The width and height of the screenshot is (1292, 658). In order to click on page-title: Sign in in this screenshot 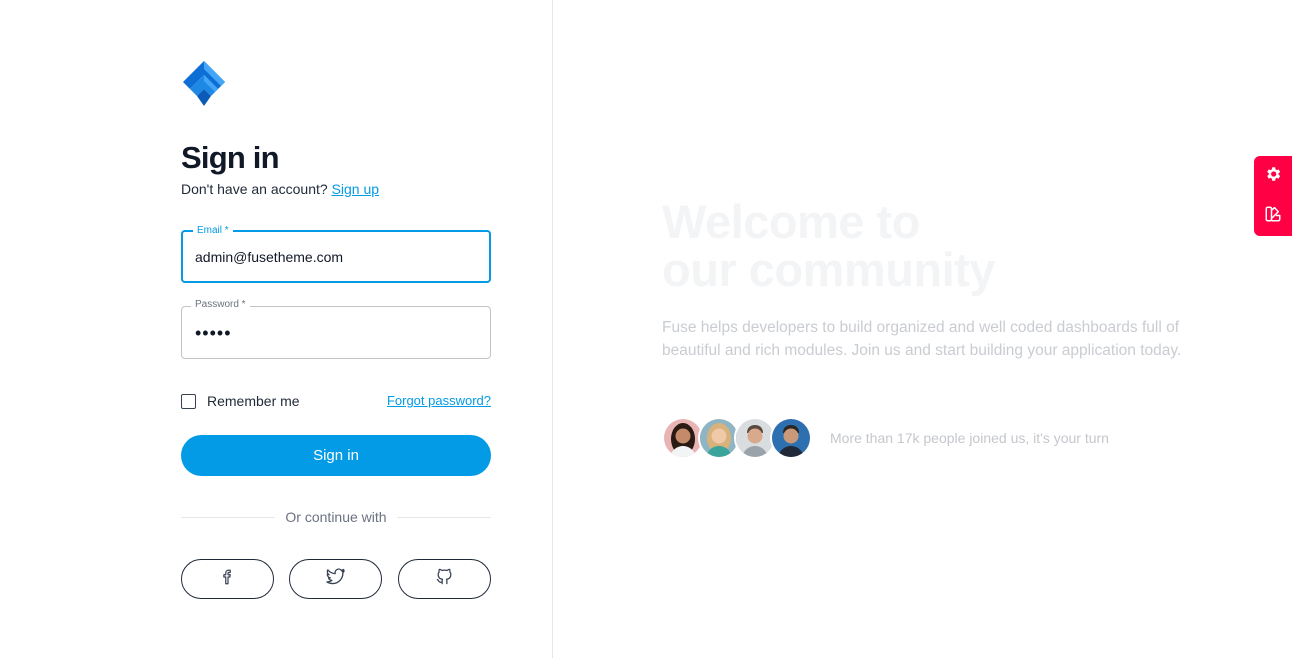, I will do `click(230, 157)`.